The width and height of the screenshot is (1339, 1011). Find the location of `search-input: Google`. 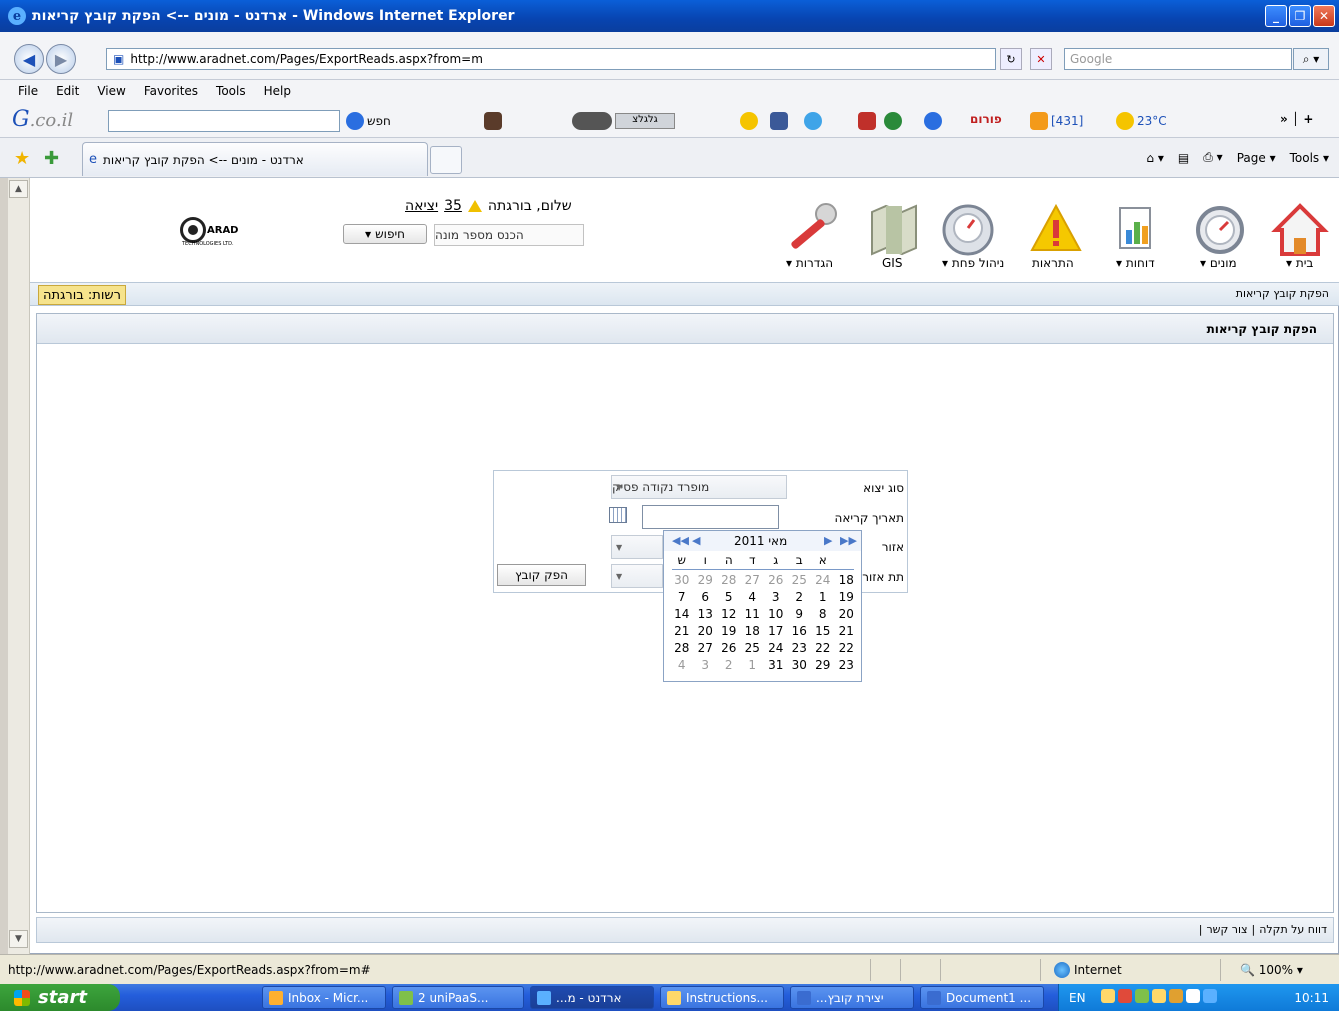

search-input: Google is located at coordinates (1178, 59).